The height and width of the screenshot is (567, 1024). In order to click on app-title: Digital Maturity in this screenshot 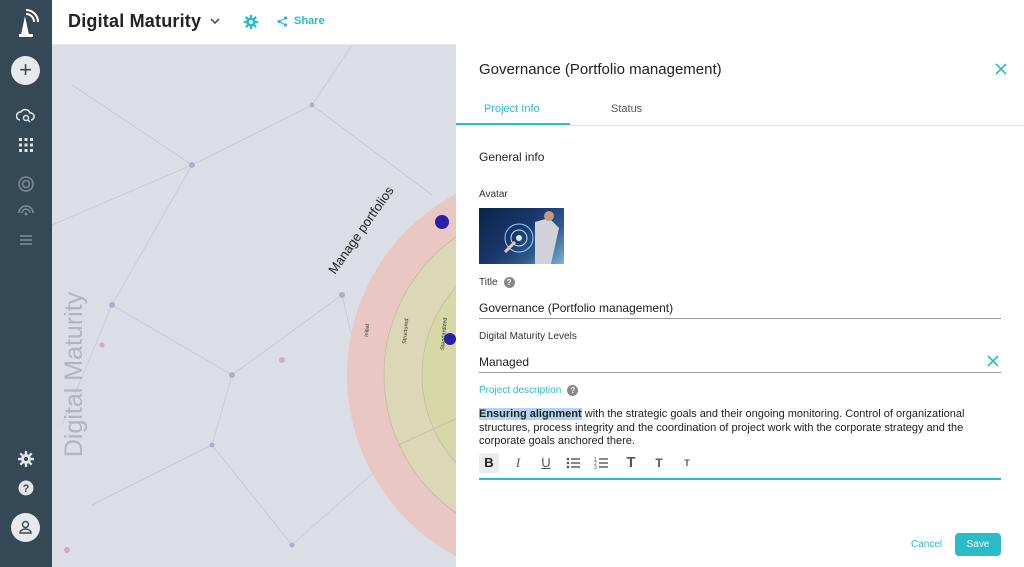, I will do `click(135, 21)`.